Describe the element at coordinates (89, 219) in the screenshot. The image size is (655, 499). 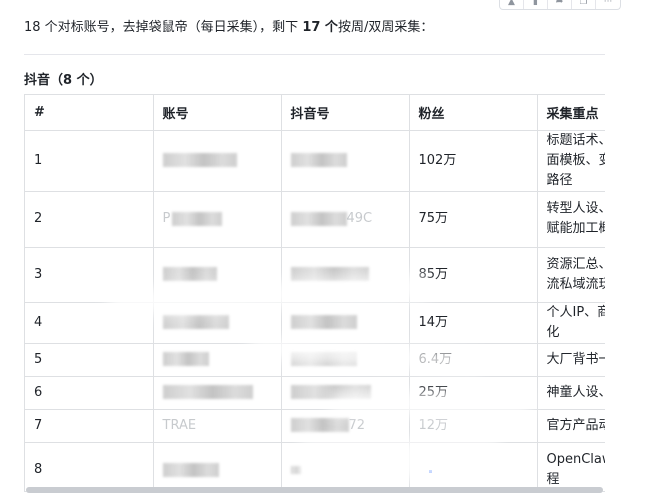
I see `row-index: 2` at that location.